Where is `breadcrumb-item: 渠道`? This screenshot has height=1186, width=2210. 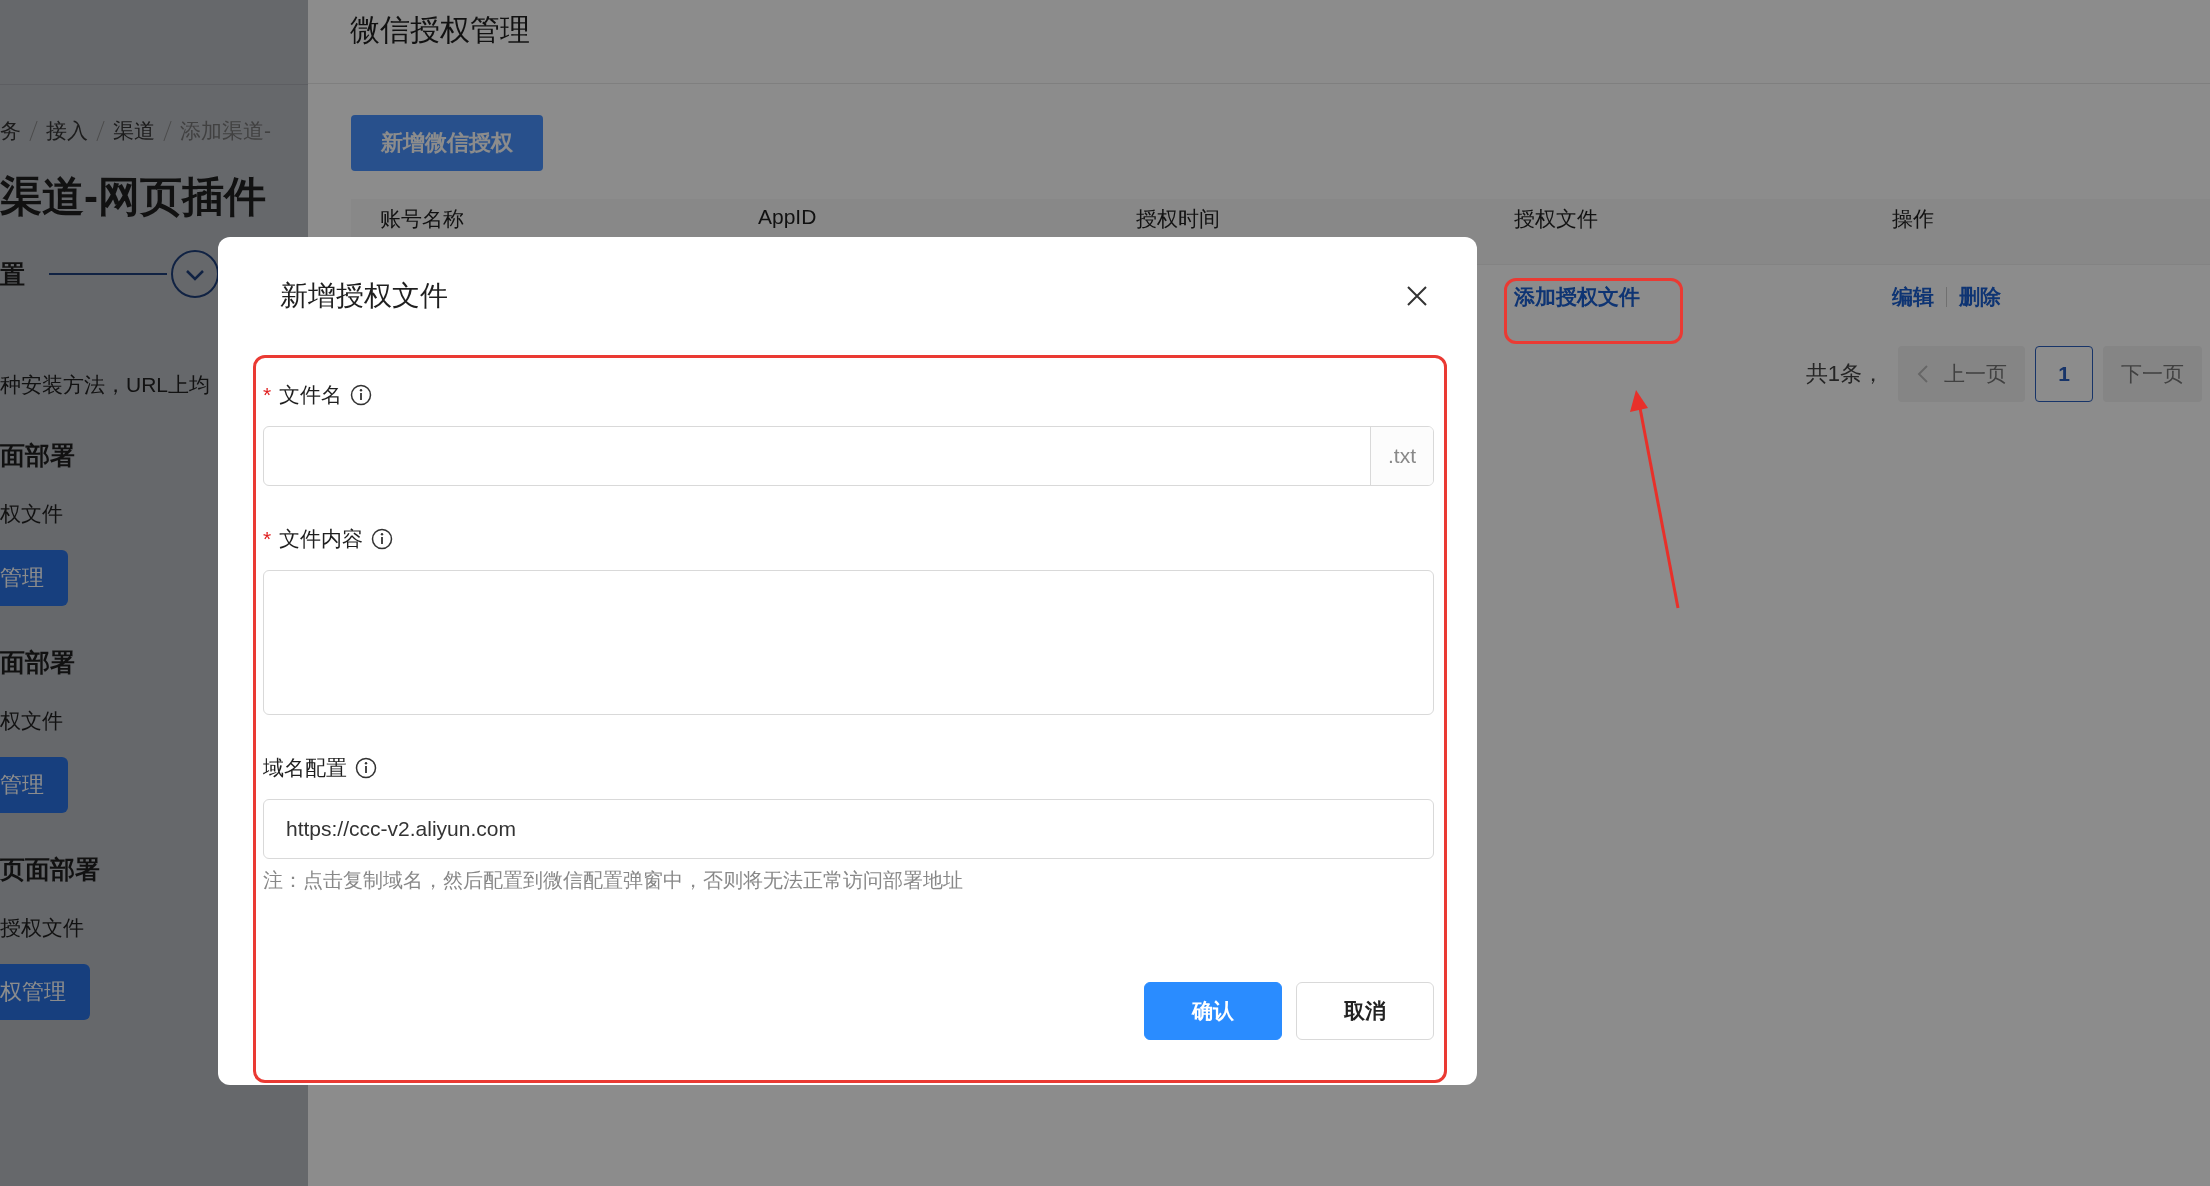
breadcrumb-item: 渠道 is located at coordinates (134, 131).